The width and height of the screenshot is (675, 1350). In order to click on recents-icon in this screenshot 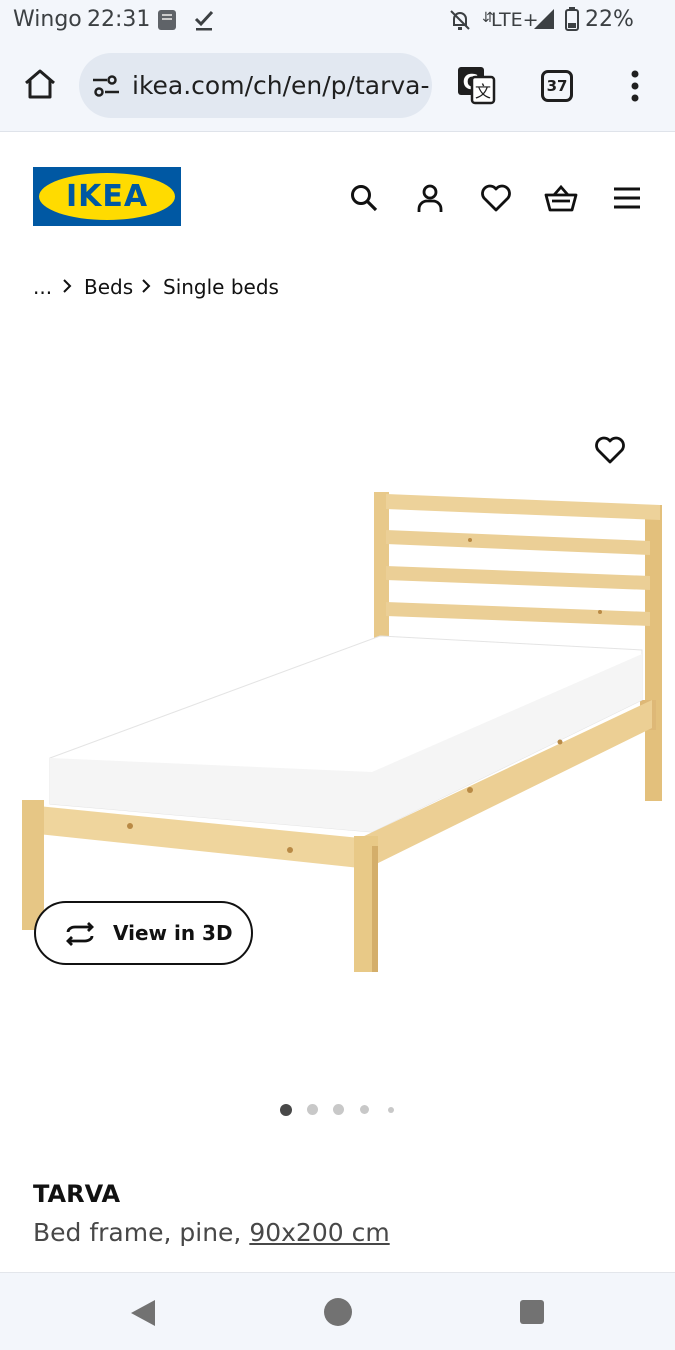, I will do `click(532, 1314)`.